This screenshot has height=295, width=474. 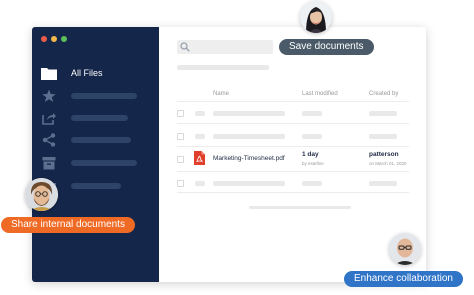 What do you see at coordinates (326, 47) in the screenshot?
I see `save-documents-callout: Save documents` at bounding box center [326, 47].